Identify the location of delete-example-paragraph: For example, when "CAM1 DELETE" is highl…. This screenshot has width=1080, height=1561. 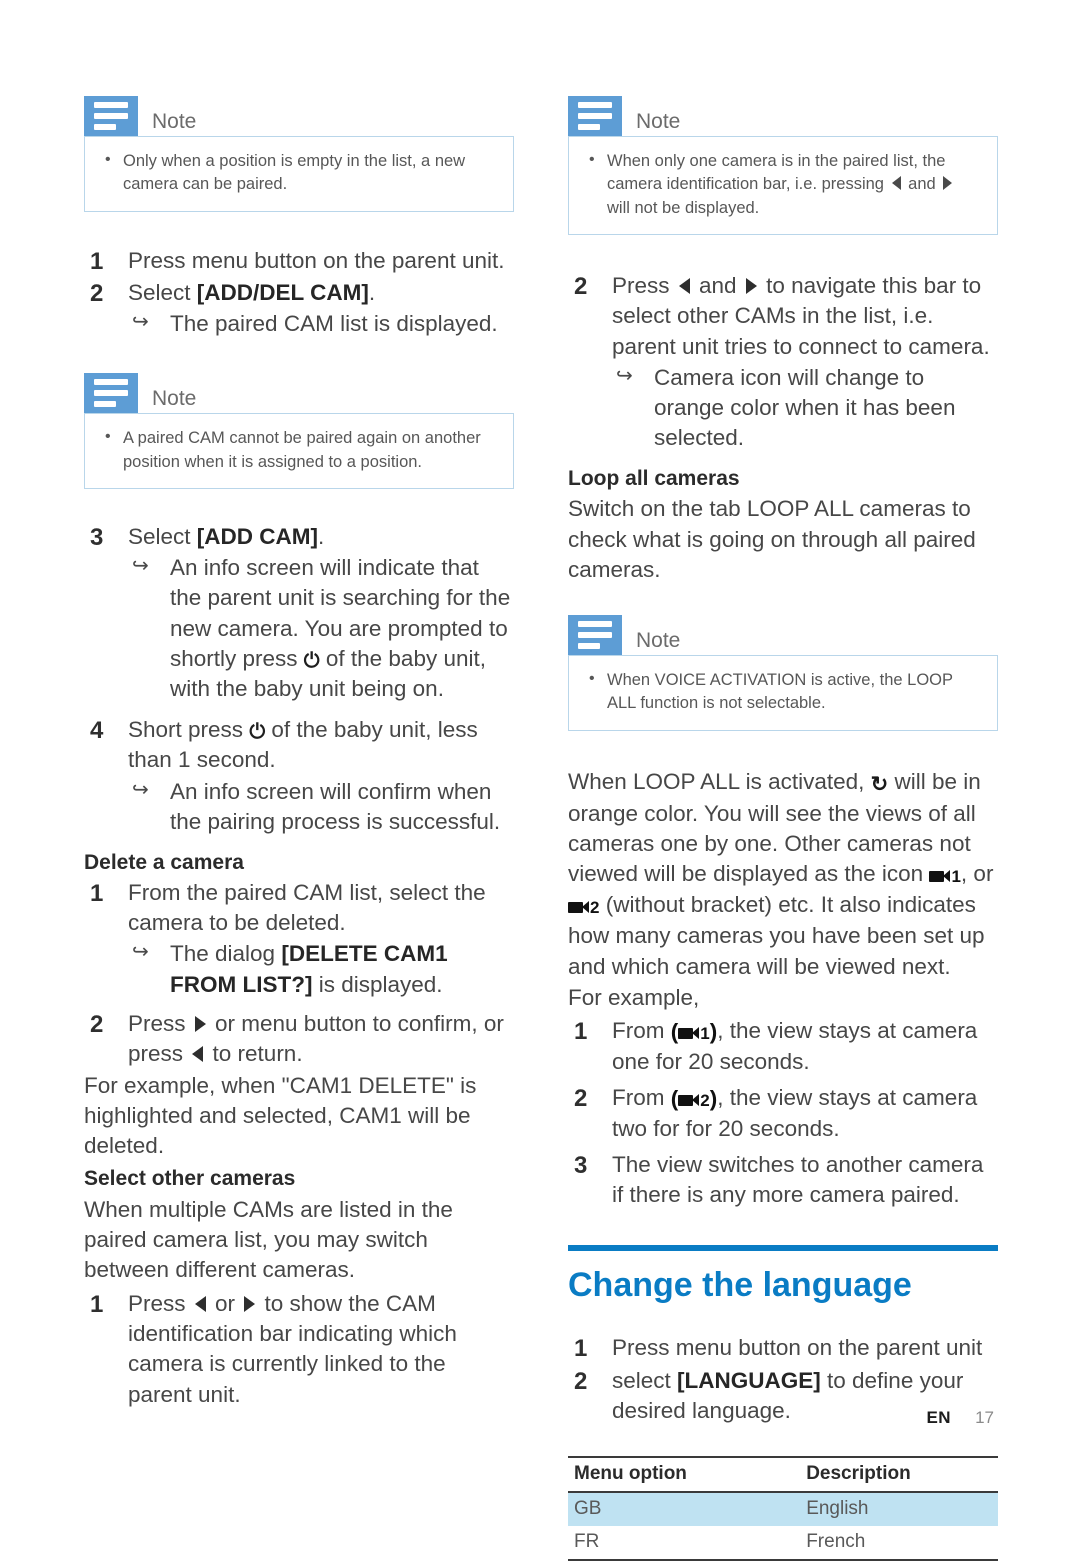
(280, 1115).